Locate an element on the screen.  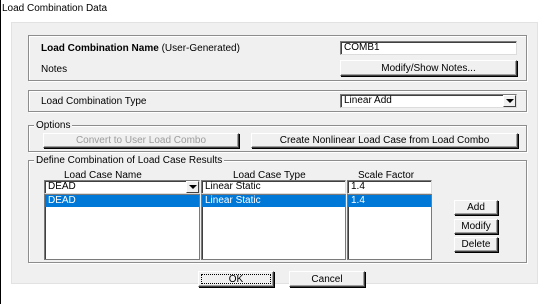
cancel-button: Cancel is located at coordinates (327, 279).